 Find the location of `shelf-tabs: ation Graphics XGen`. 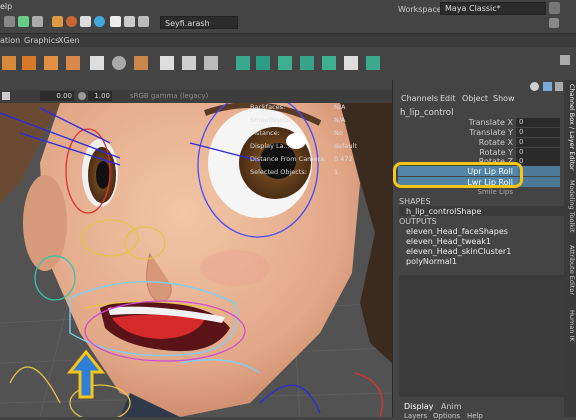

shelf-tabs: ation Graphics XGen is located at coordinates (288, 40).